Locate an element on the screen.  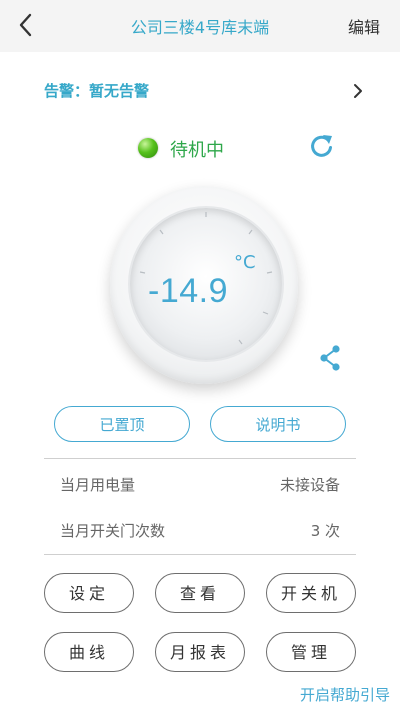
view-button: 查看 is located at coordinates (200, 593).